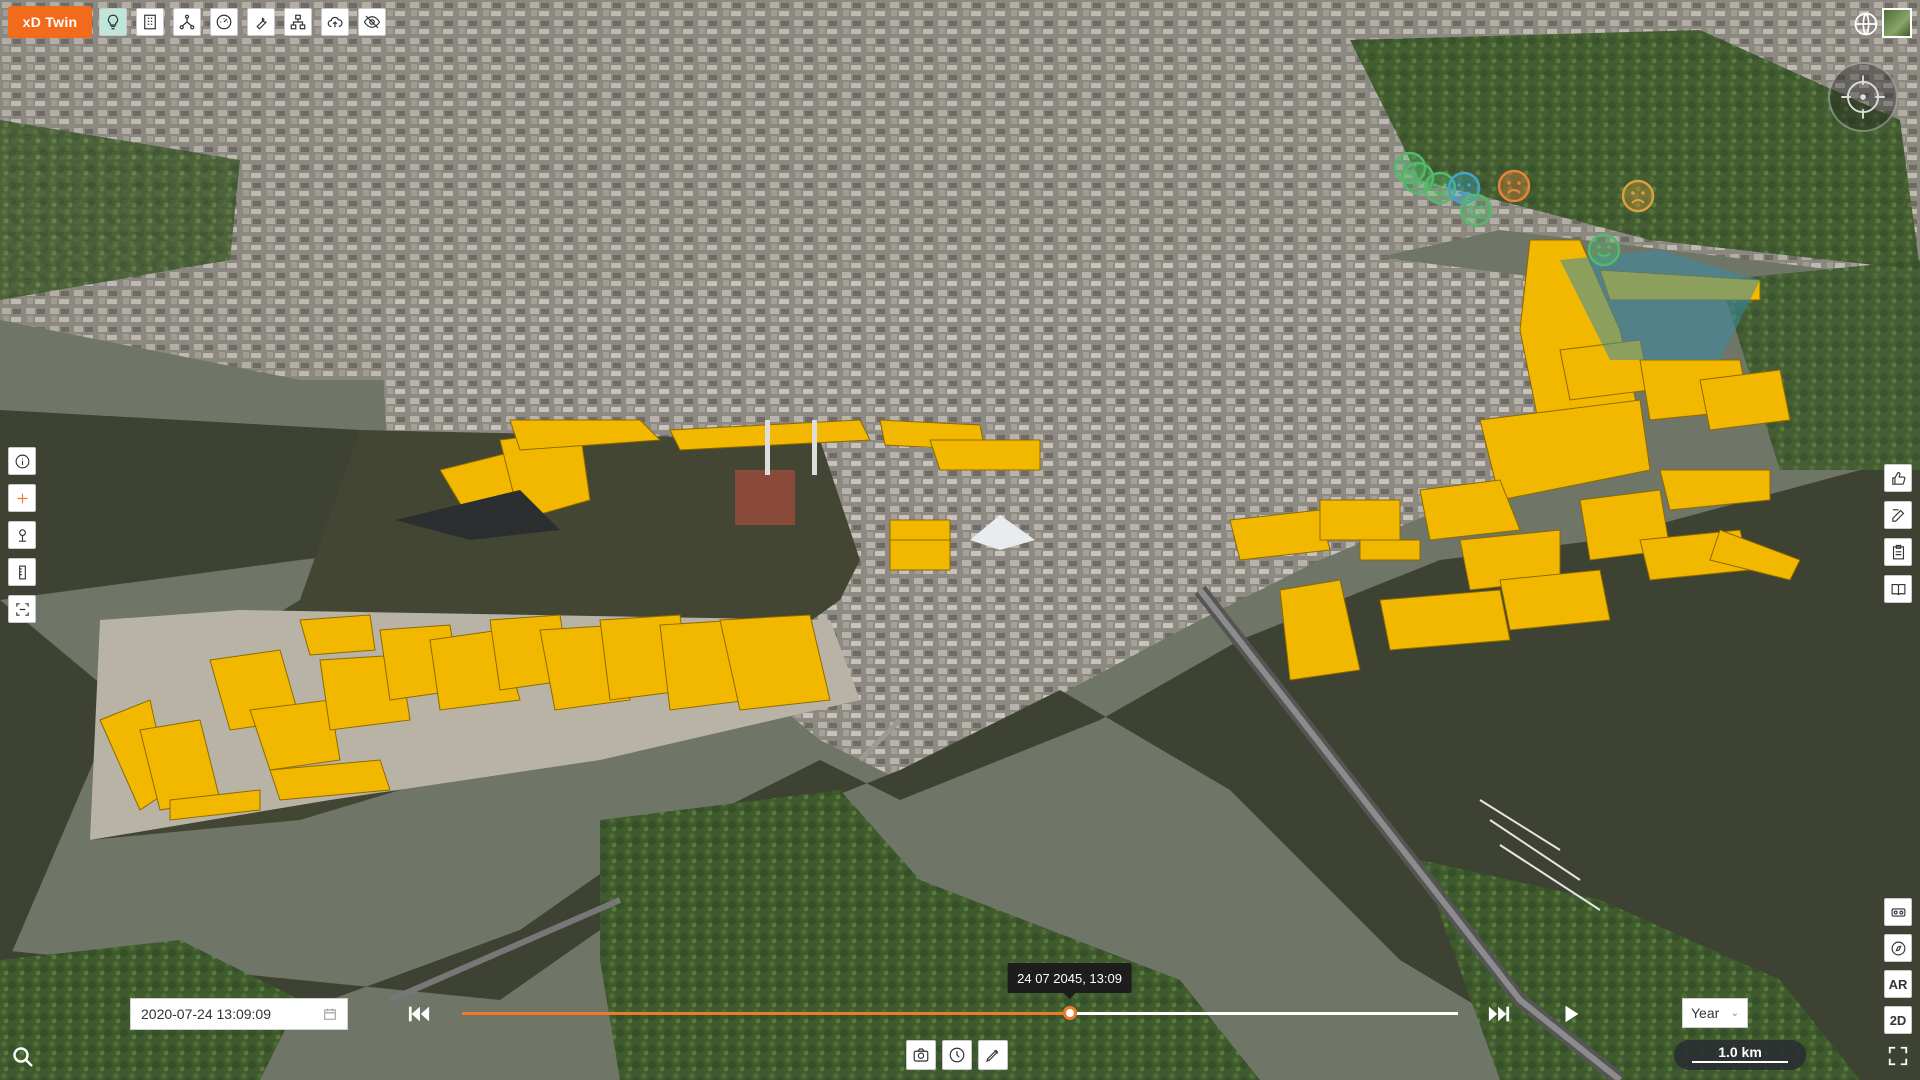  Describe the element at coordinates (1571, 1014) in the screenshot. I see `play-icon` at that location.